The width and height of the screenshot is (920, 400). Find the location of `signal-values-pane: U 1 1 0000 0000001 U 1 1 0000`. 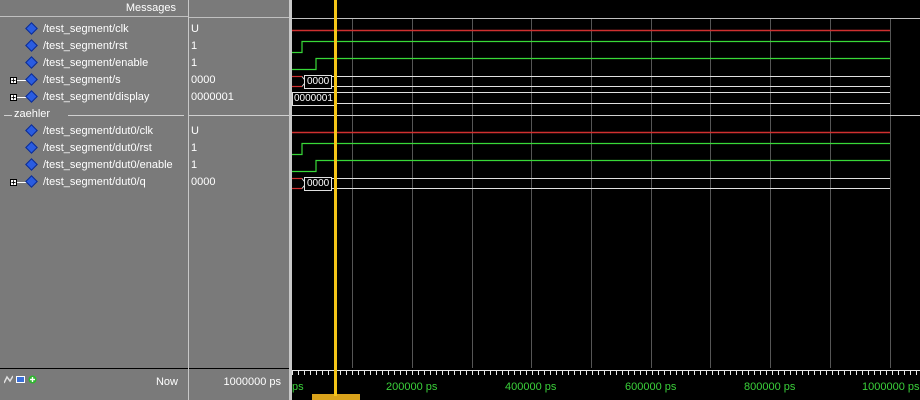

signal-values-pane: U 1 1 0000 0000001 U 1 1 0000 is located at coordinates (239, 184).